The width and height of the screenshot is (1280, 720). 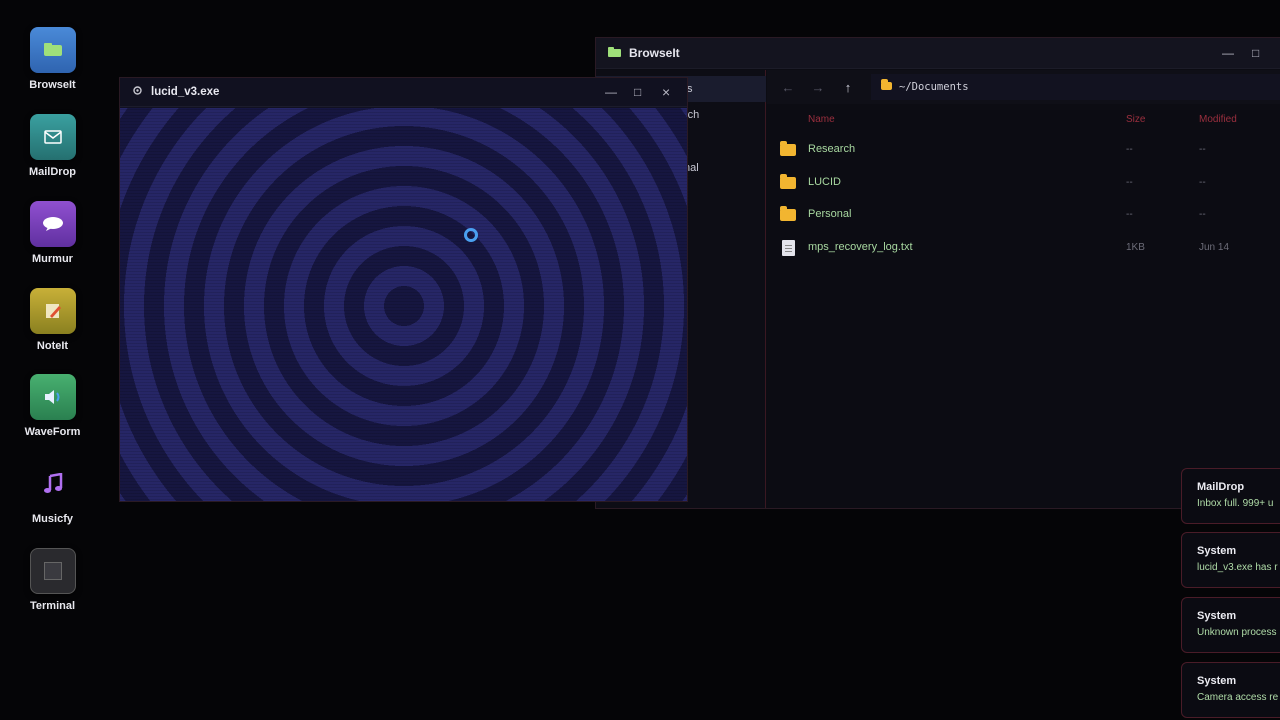 What do you see at coordinates (818, 87) in the screenshot?
I see `forward-button: →` at bounding box center [818, 87].